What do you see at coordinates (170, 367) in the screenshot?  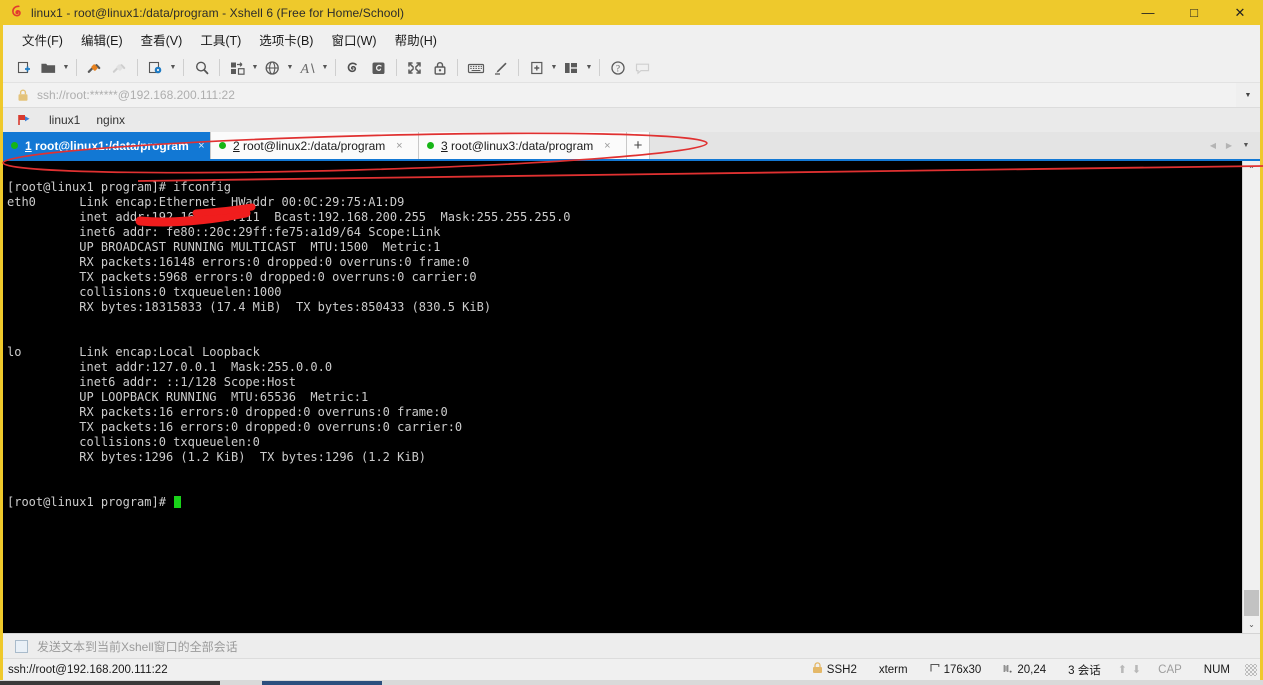 I see `terminal-line-11: inet addr:127.0.0.1 Mask:255.0.0.0` at bounding box center [170, 367].